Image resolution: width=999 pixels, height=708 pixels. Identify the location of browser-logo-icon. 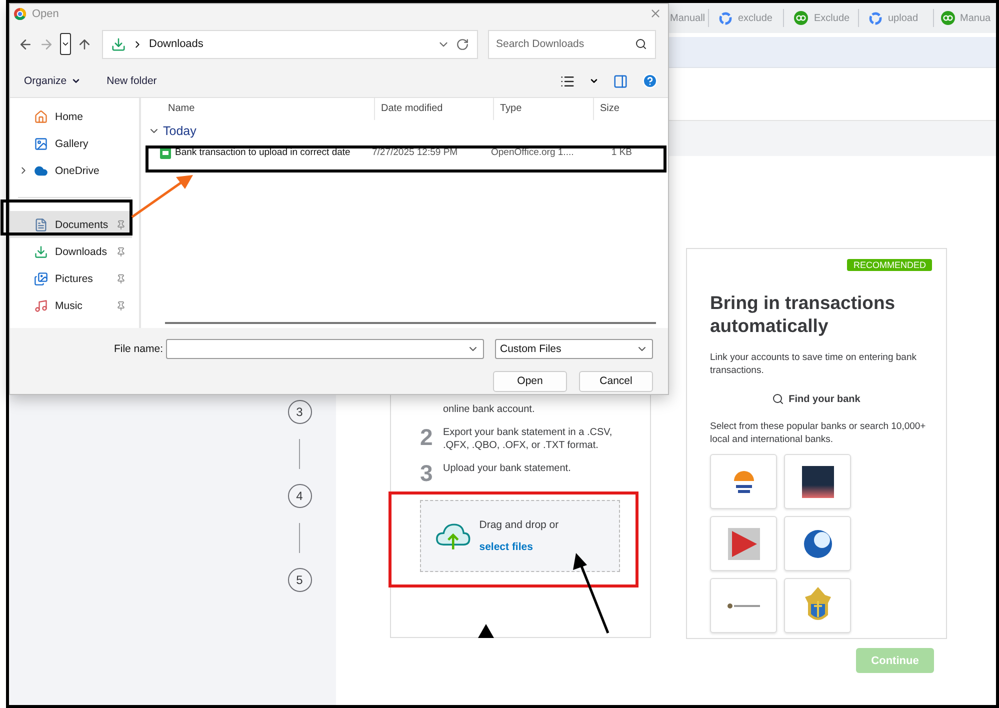
(20, 14).